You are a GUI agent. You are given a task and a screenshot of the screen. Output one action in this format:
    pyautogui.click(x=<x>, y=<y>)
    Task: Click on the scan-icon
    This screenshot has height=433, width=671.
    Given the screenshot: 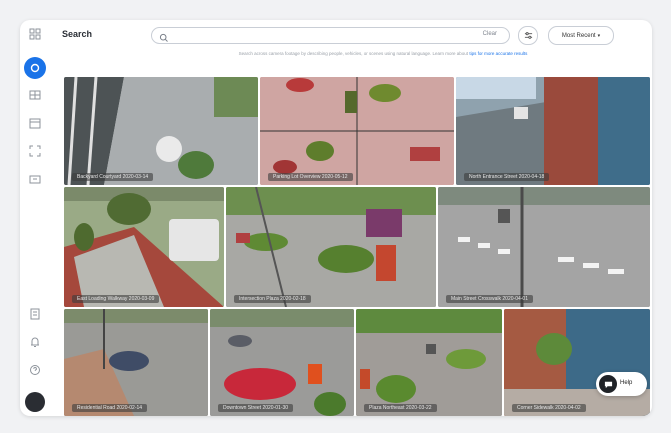 What is the action you would take?
    pyautogui.click(x=35, y=151)
    